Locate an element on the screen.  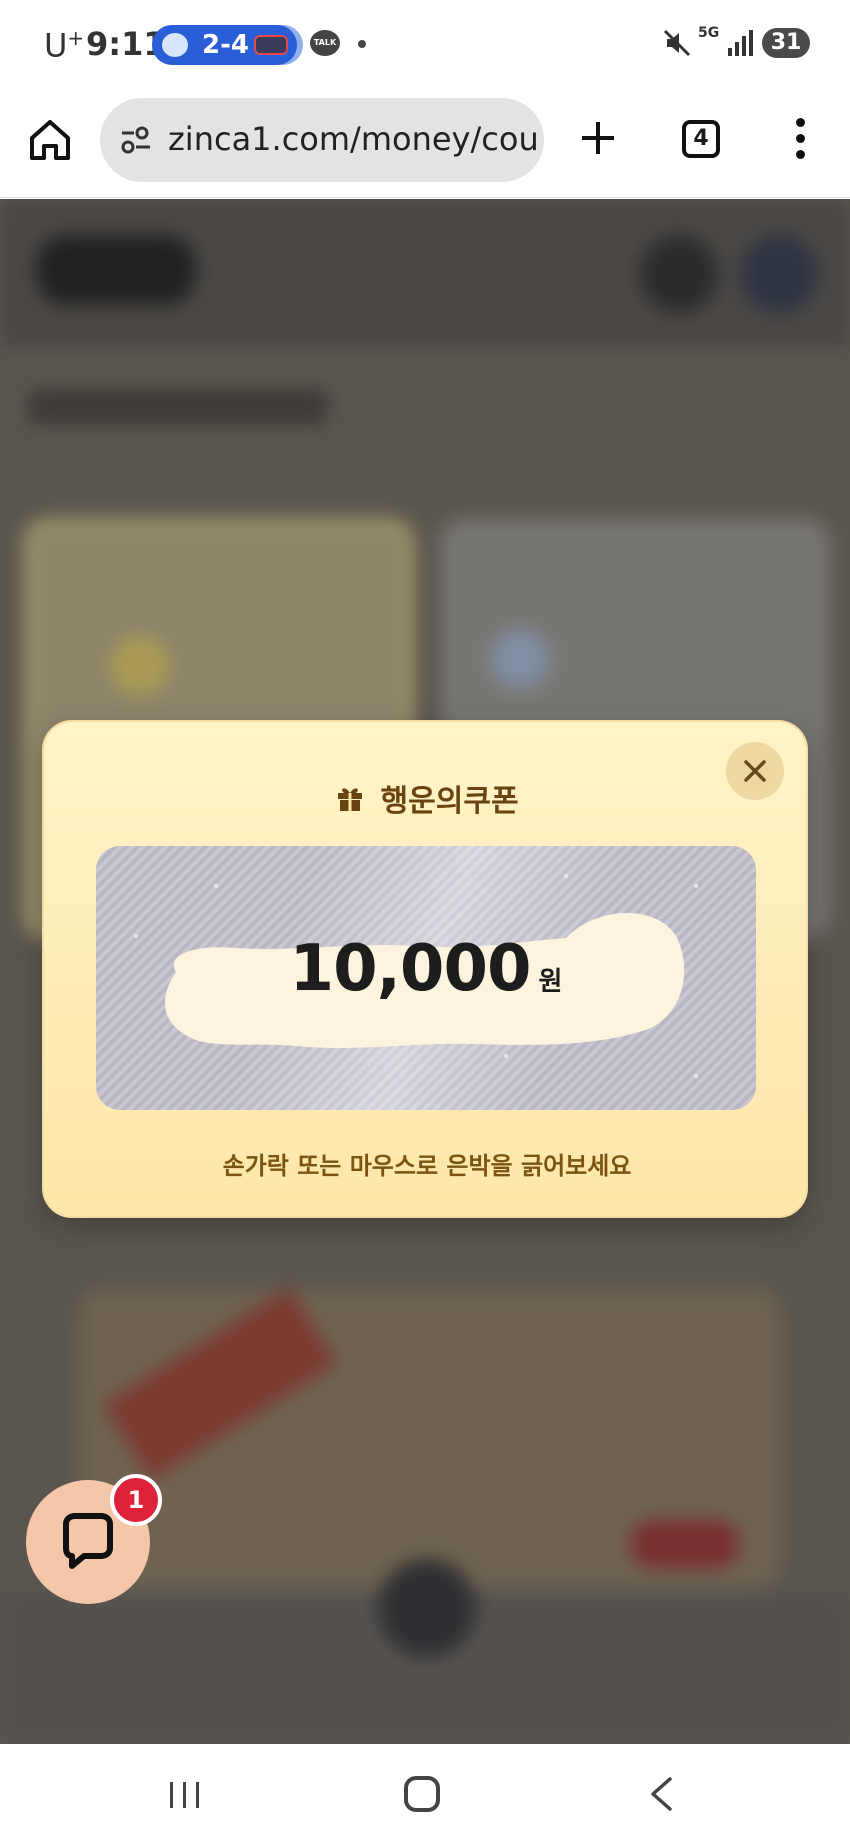
recents-icon is located at coordinates (185, 1795).